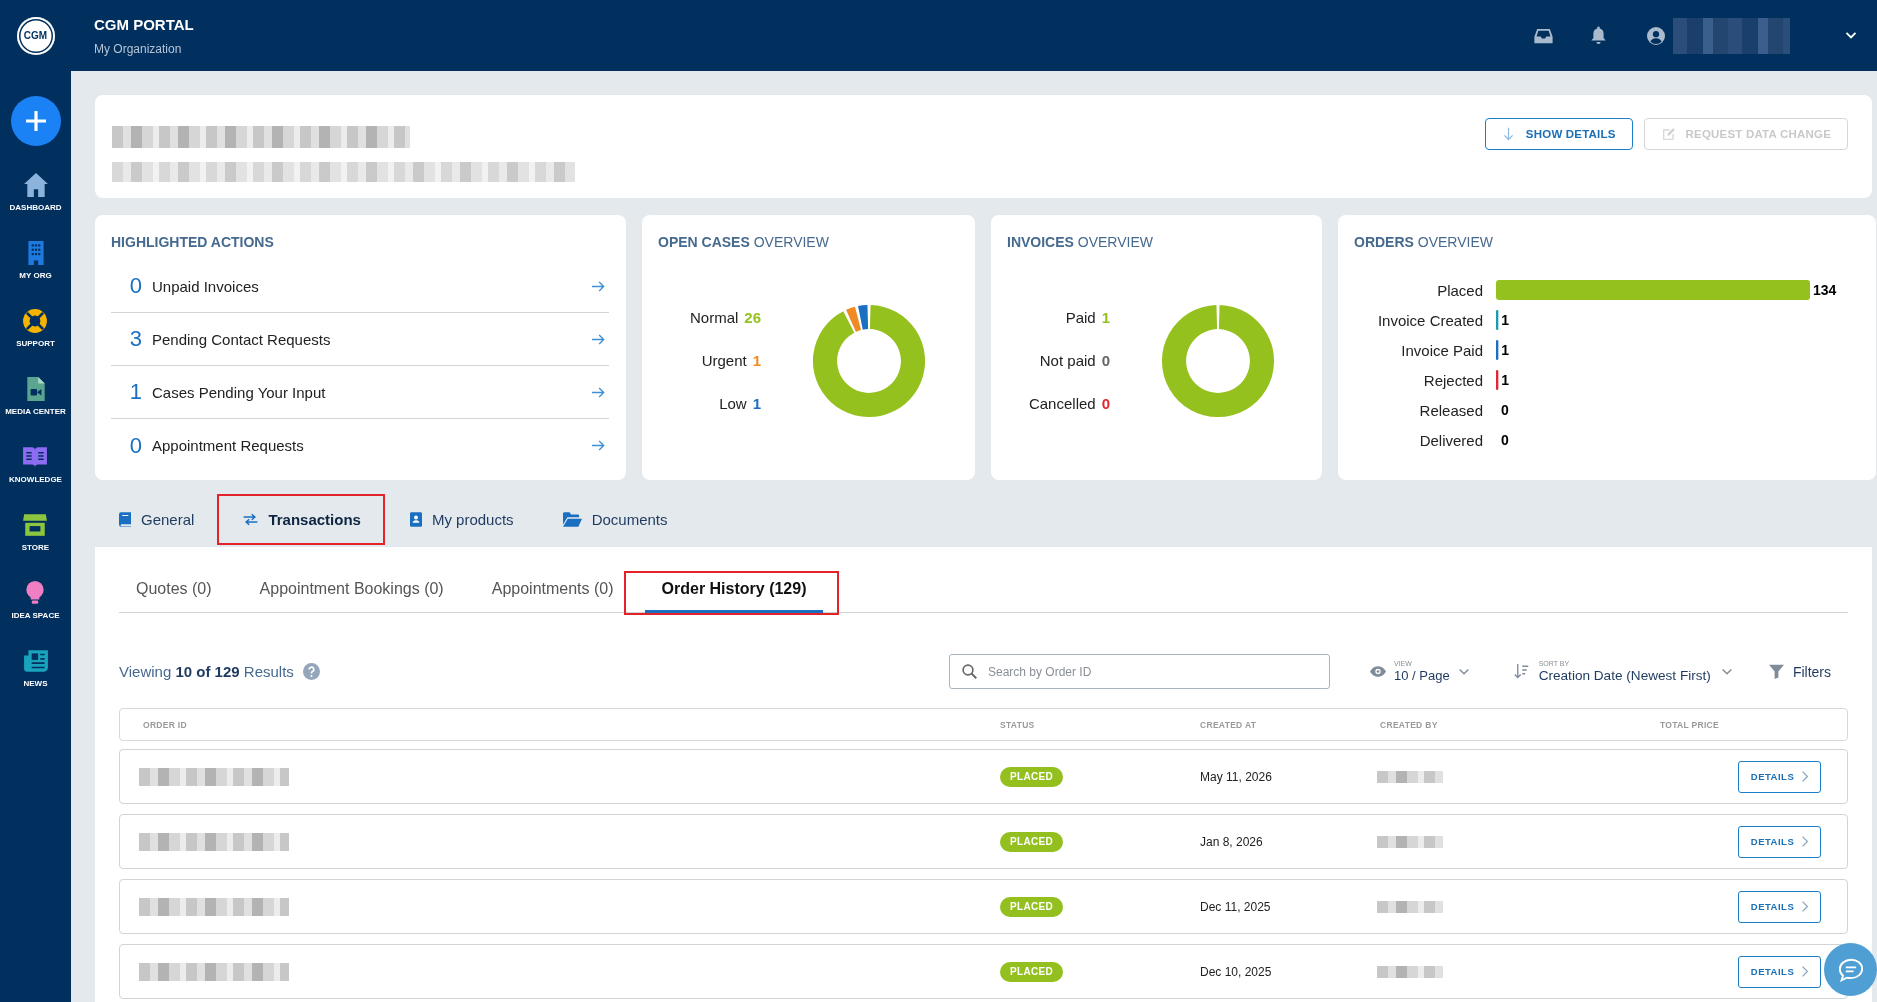  What do you see at coordinates (1018, 724) in the screenshot?
I see `column-header: STATUS` at bounding box center [1018, 724].